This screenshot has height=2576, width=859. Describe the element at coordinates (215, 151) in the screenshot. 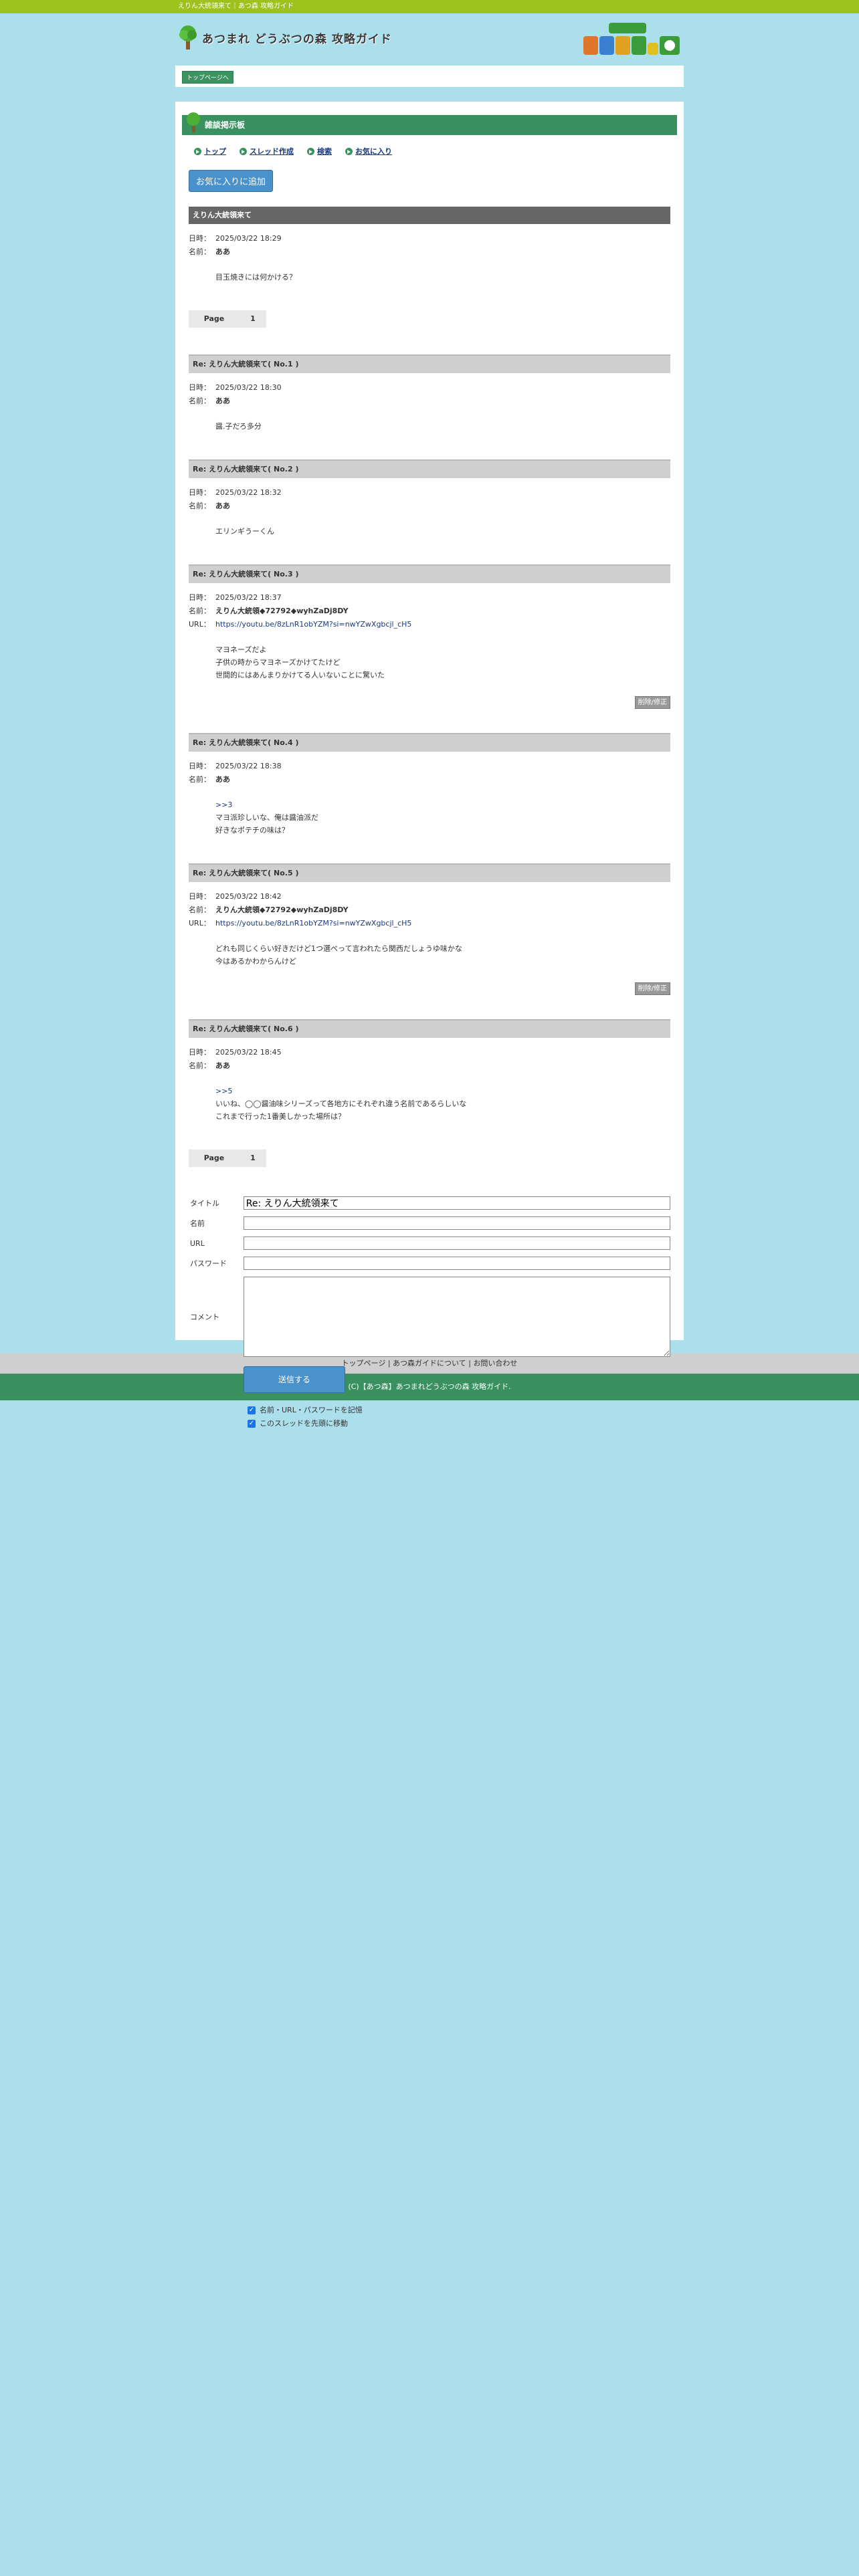

I see `nav-top-label: トップ` at that location.